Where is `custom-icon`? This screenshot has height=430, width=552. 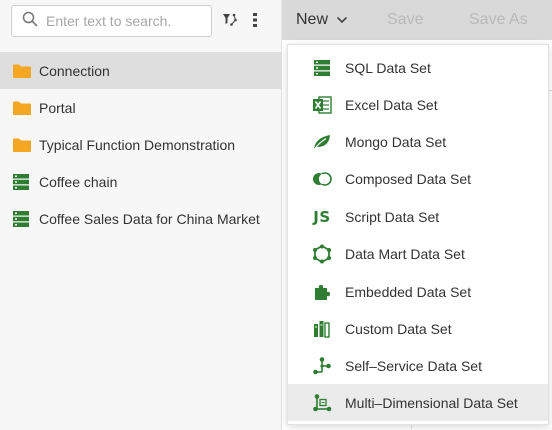
custom-icon is located at coordinates (322, 329).